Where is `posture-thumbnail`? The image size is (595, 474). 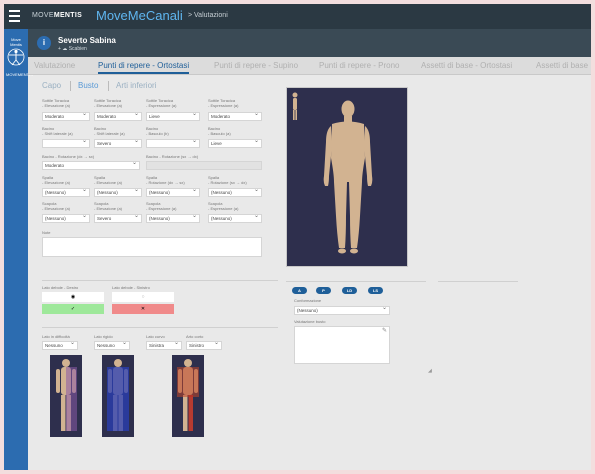
posture-thumbnail is located at coordinates (295, 106).